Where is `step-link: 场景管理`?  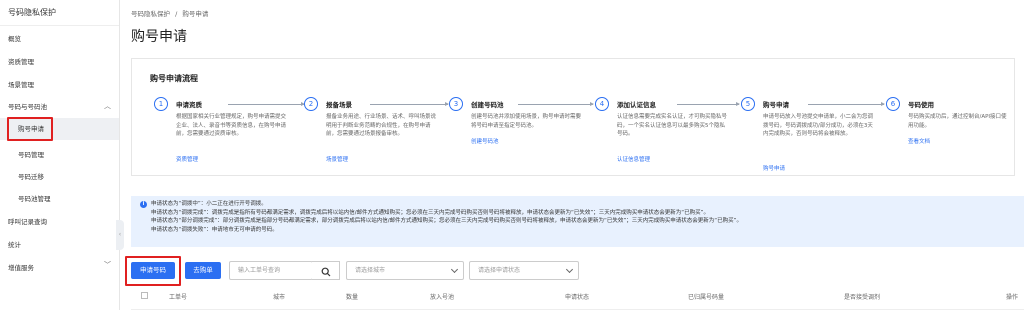 step-link: 场景管理 is located at coordinates (337, 159).